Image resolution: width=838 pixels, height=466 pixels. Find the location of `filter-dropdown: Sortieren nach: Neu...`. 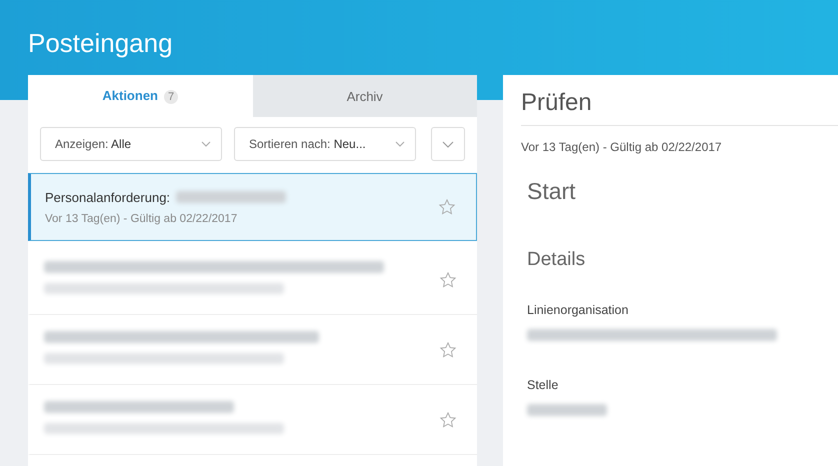

filter-dropdown: Sortieren nach: Neu... is located at coordinates (325, 144).